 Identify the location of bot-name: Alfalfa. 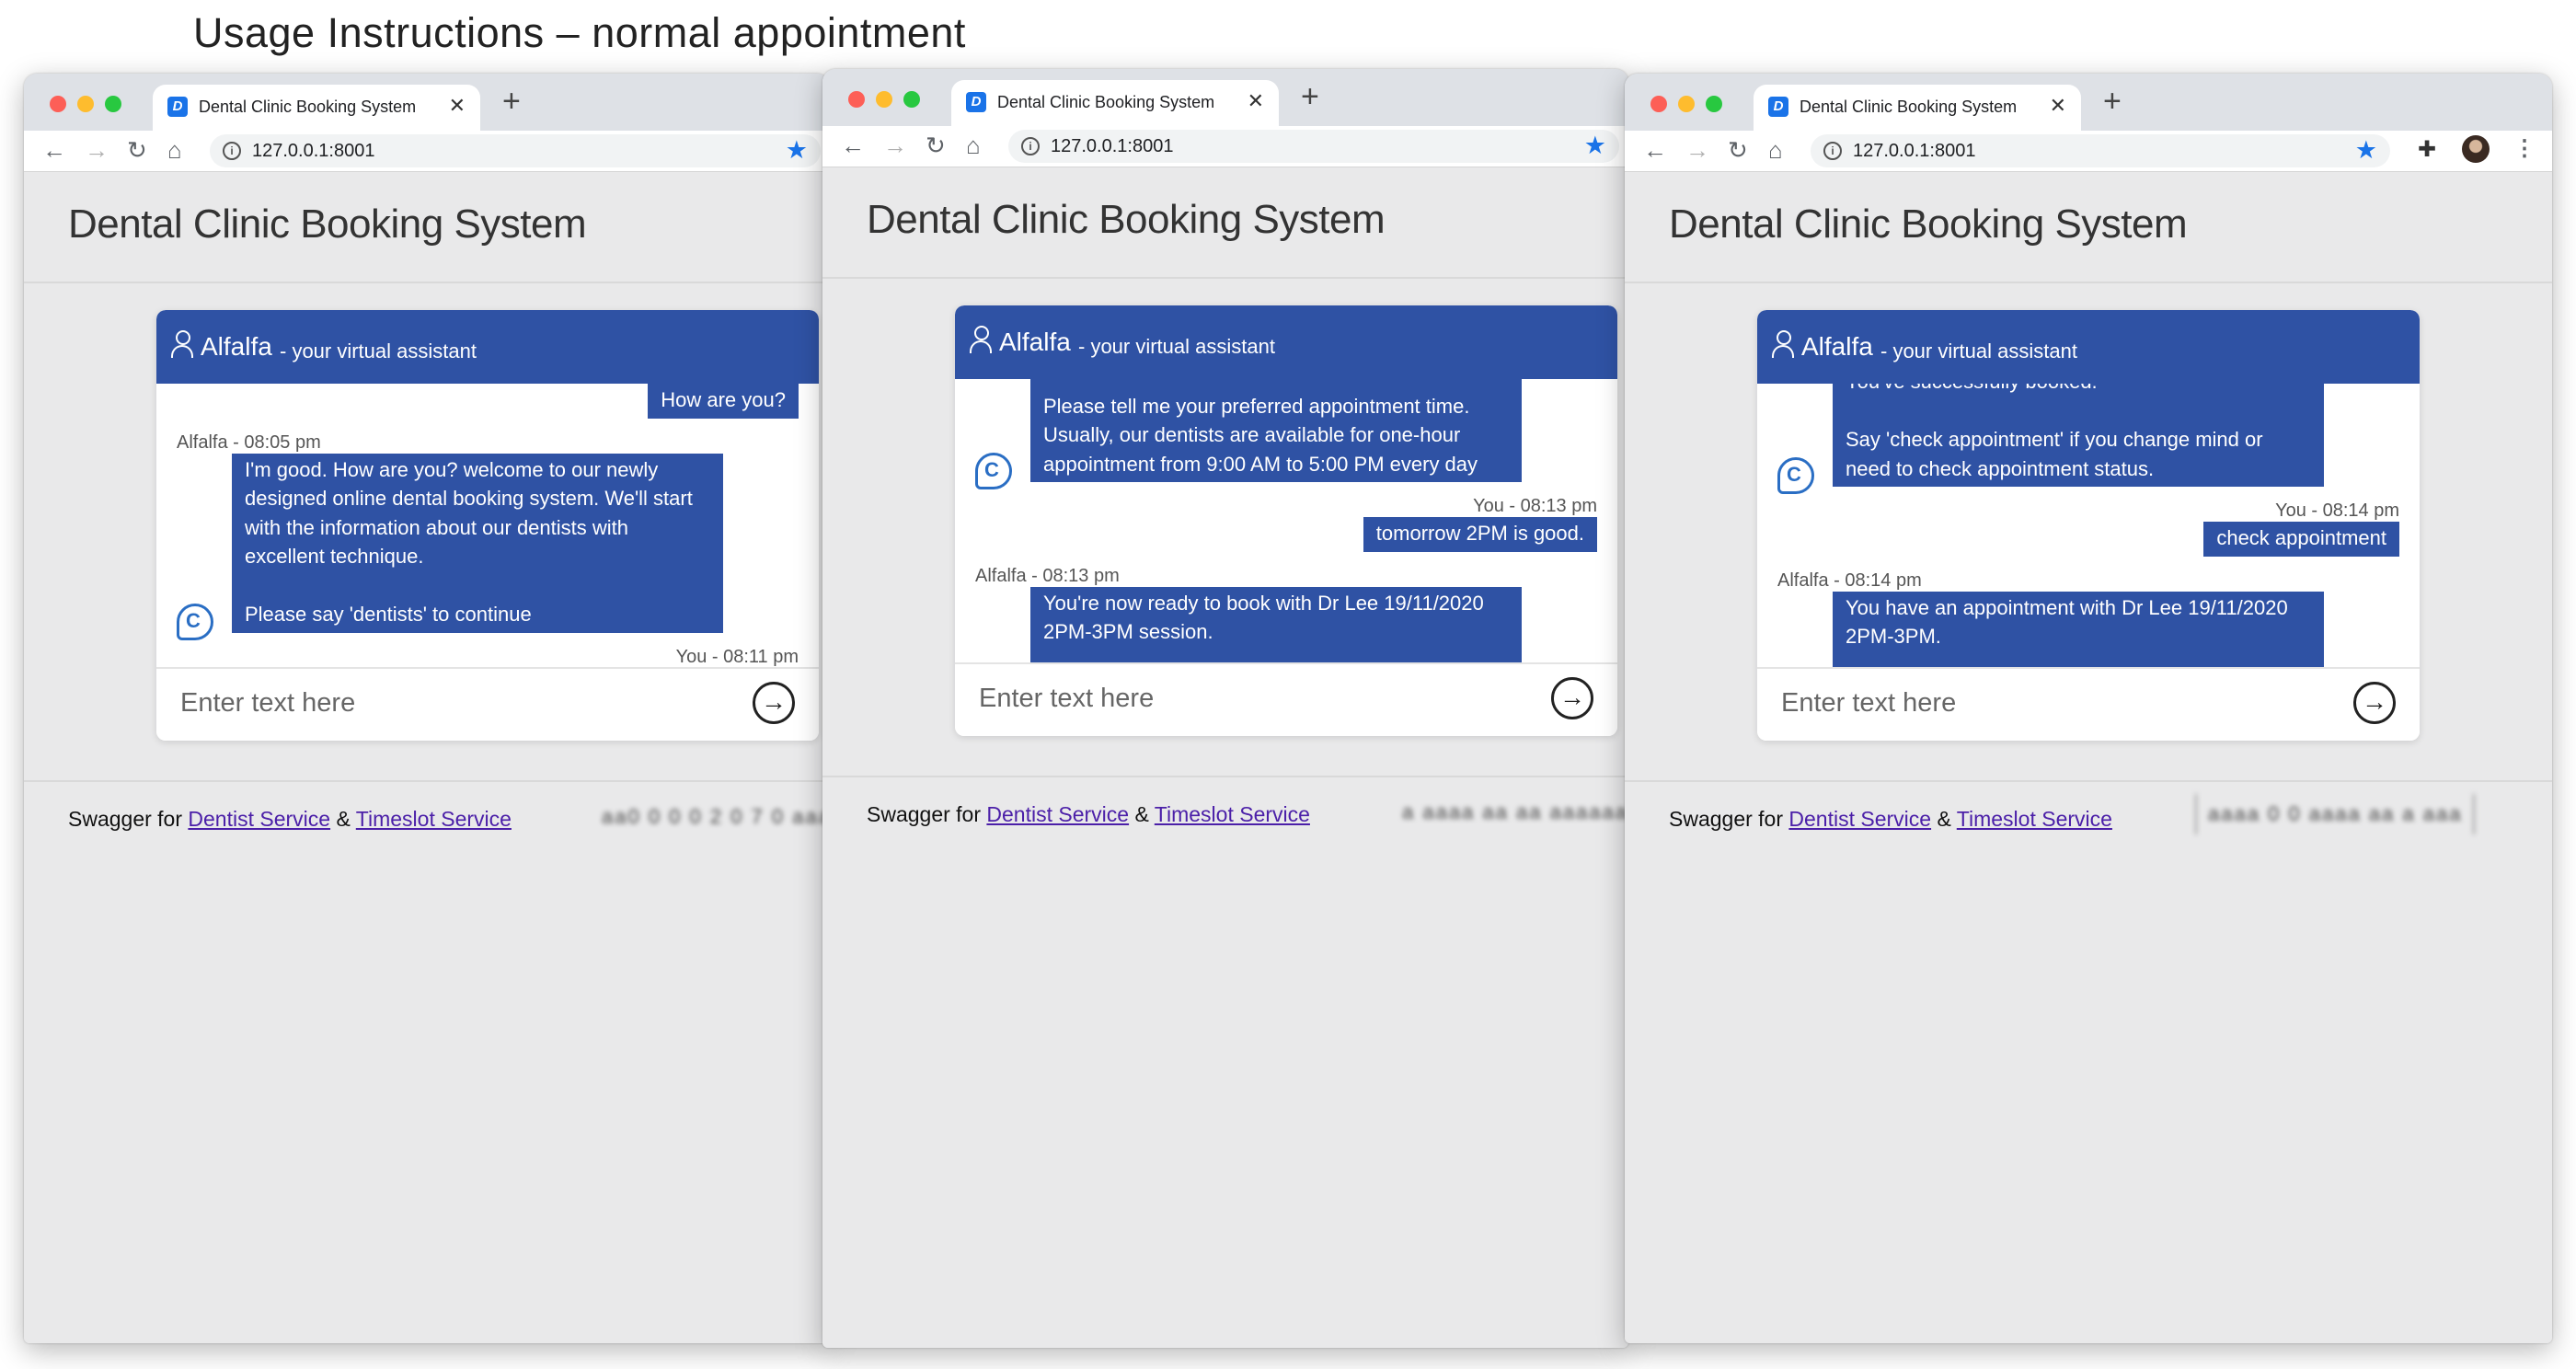
(236, 346).